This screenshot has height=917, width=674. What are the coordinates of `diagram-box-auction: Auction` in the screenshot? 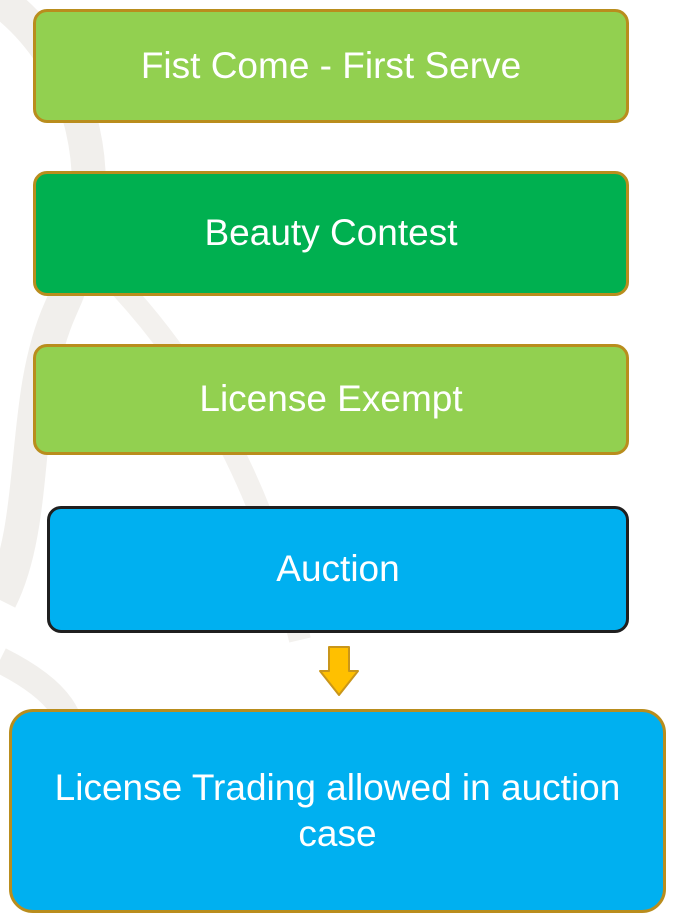 It's located at (338, 569).